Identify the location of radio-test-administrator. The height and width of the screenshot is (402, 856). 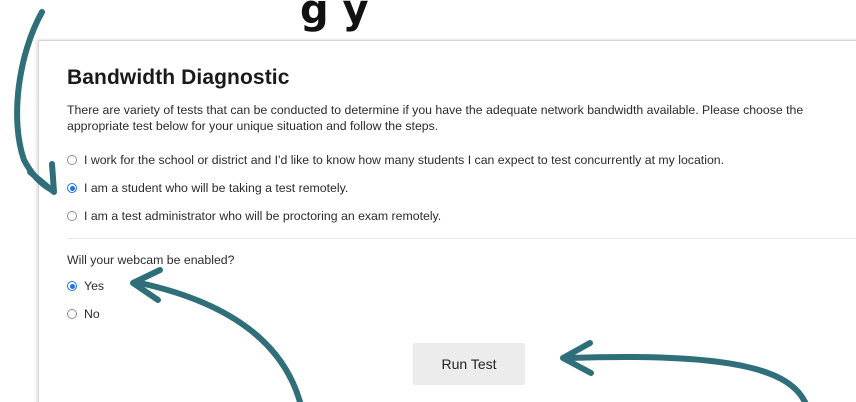
(72, 216).